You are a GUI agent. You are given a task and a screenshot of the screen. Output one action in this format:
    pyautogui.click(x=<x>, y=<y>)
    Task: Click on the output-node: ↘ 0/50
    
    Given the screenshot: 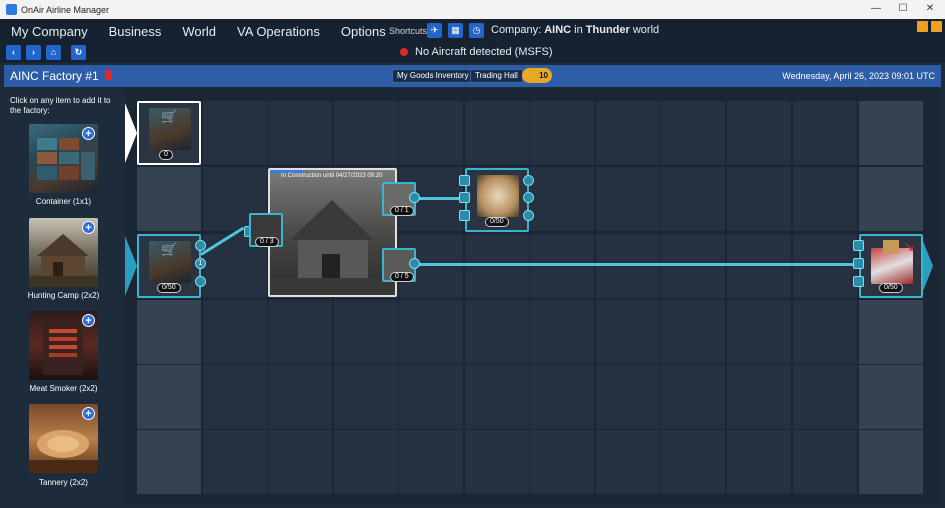 What is the action you would take?
    pyautogui.click(x=891, y=266)
    